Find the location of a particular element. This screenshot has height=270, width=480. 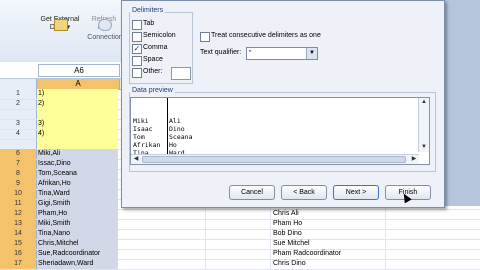

column-break-line is located at coordinates (167, 130).